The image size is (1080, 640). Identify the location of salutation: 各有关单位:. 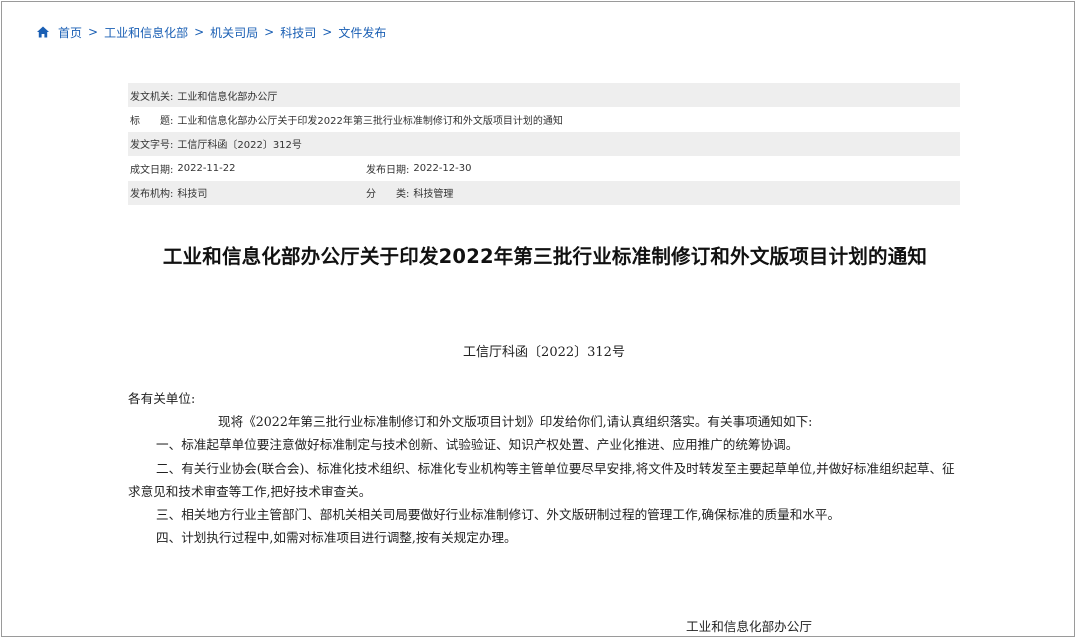
(162, 398).